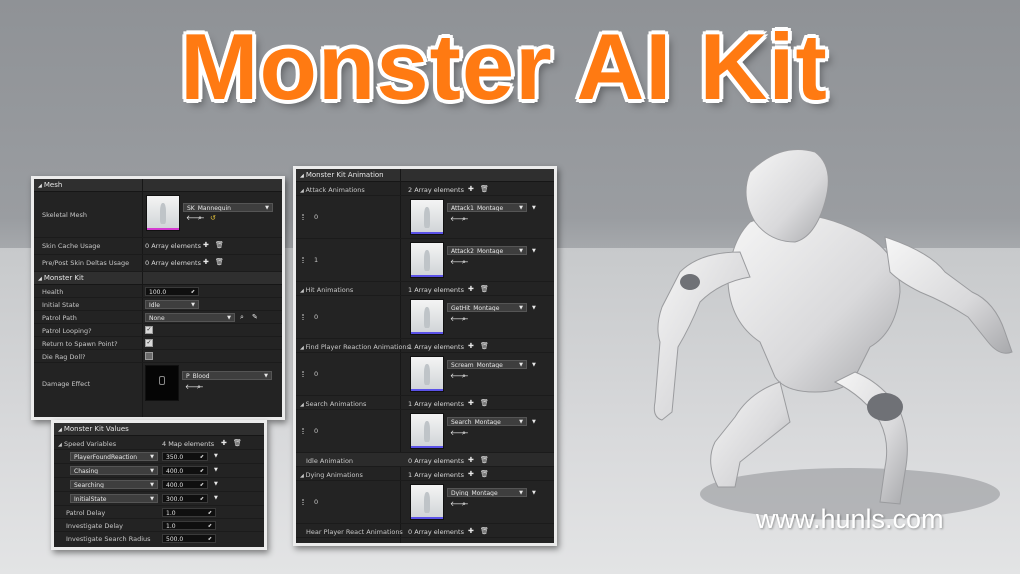 Image resolution: width=1020 pixels, height=574 pixels. I want to click on speed-key-dropdown: InitialState ▼, so click(114, 498).